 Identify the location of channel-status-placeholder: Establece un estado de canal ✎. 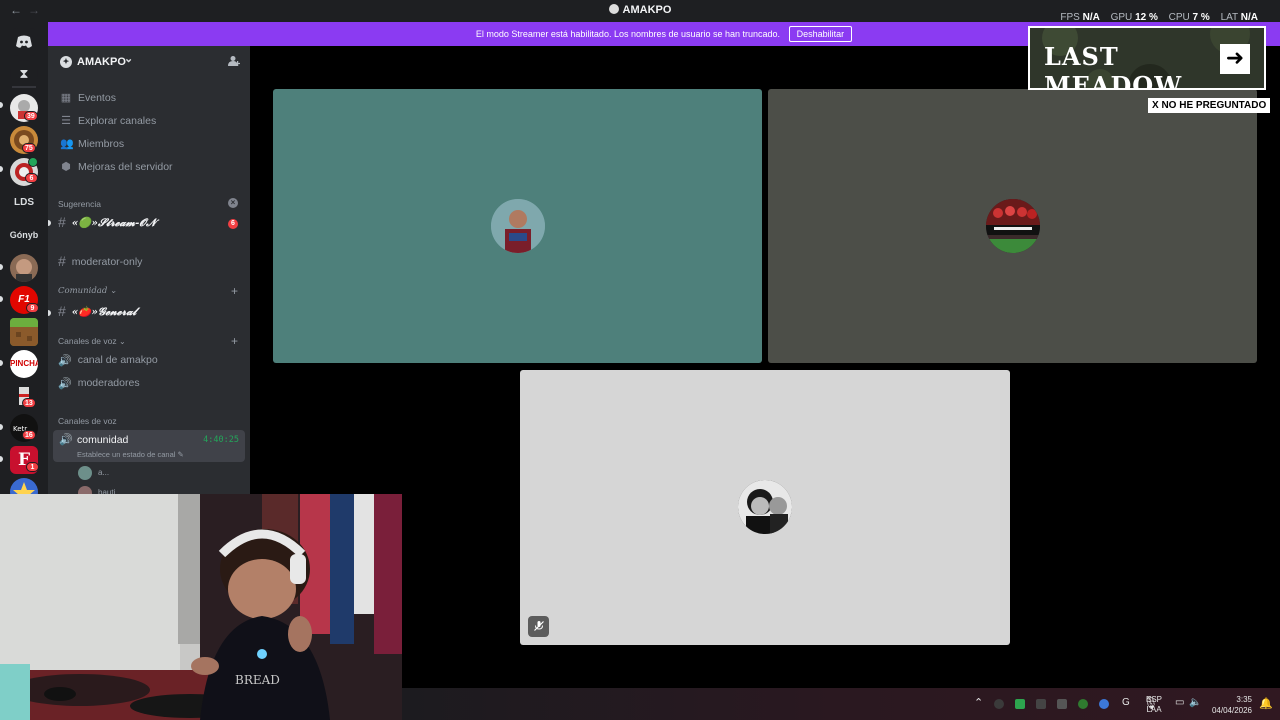
(130, 454).